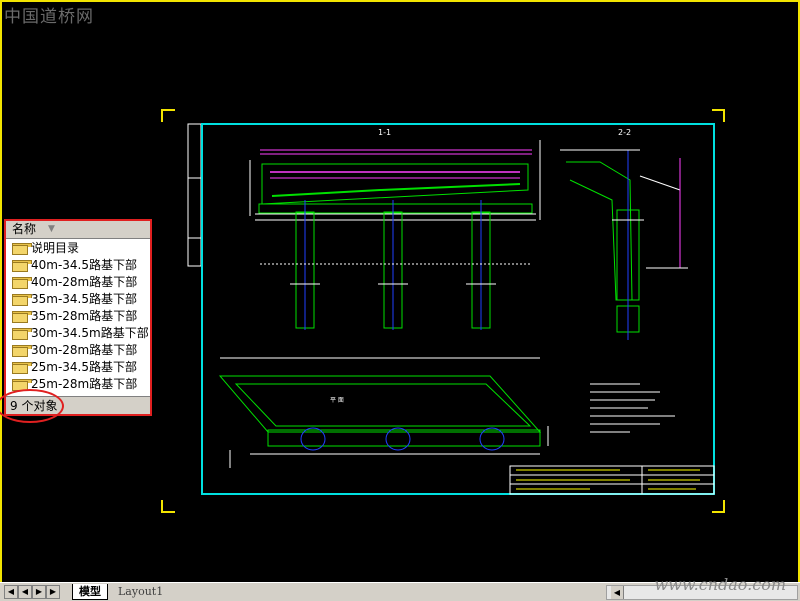 The height and width of the screenshot is (601, 800). I want to click on folder-label: 35m-28m路基下部, so click(84, 316).